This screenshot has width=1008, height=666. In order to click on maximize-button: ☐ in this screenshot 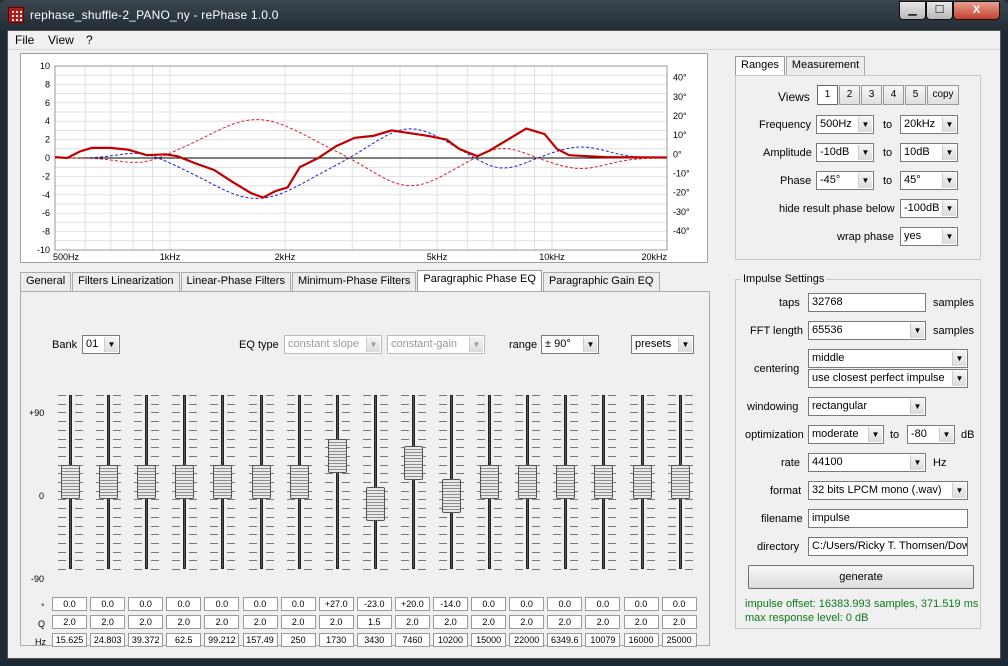, I will do `click(939, 10)`.